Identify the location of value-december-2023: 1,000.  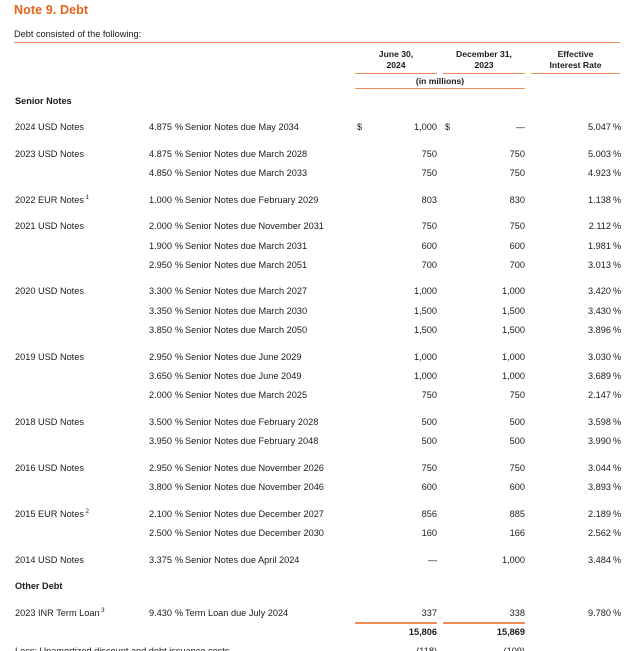
(513, 291).